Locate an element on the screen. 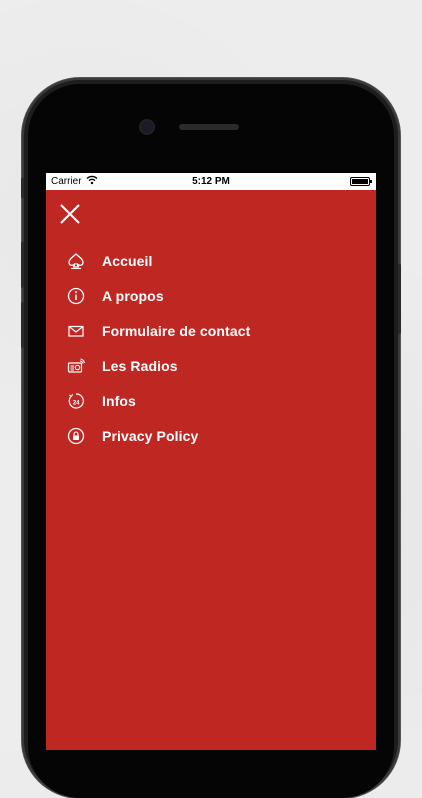 The width and height of the screenshot is (422, 798). front-camera is located at coordinates (147, 127).